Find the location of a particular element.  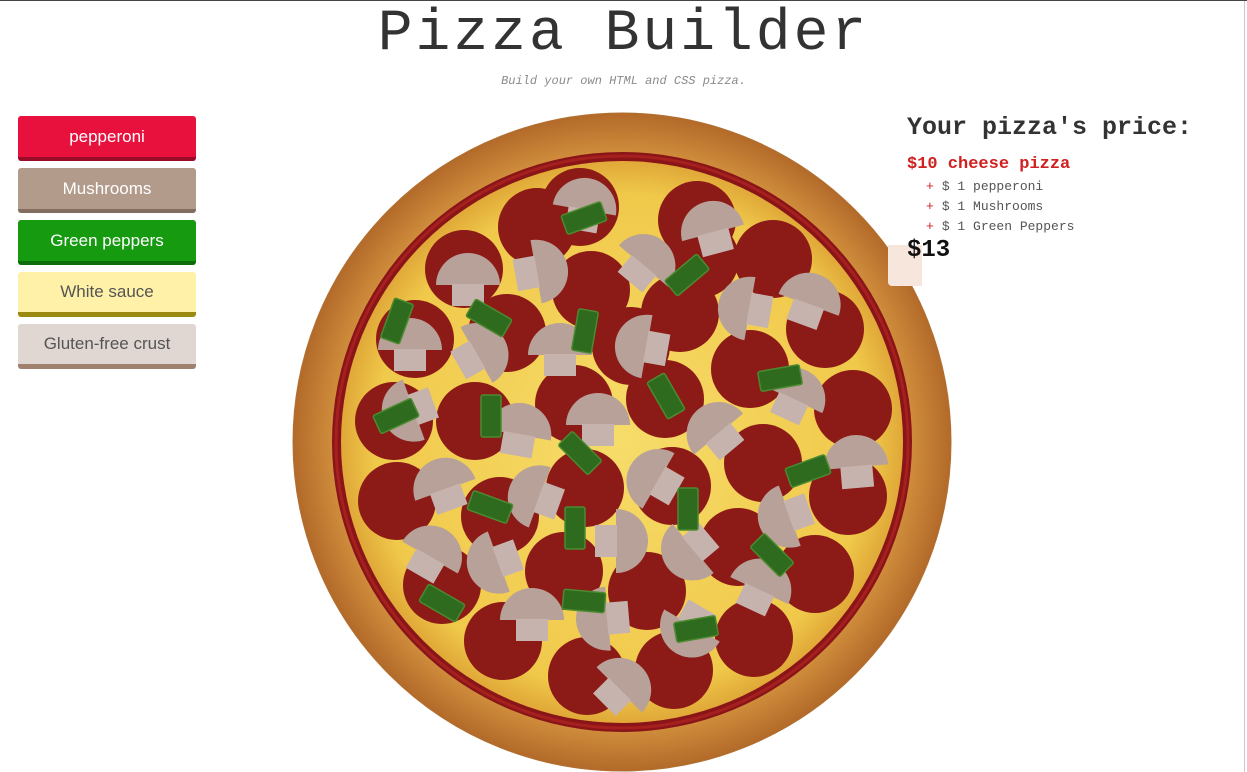

price-item-pepperoni: + $ 1 pepperoni is located at coordinates (1000, 187).